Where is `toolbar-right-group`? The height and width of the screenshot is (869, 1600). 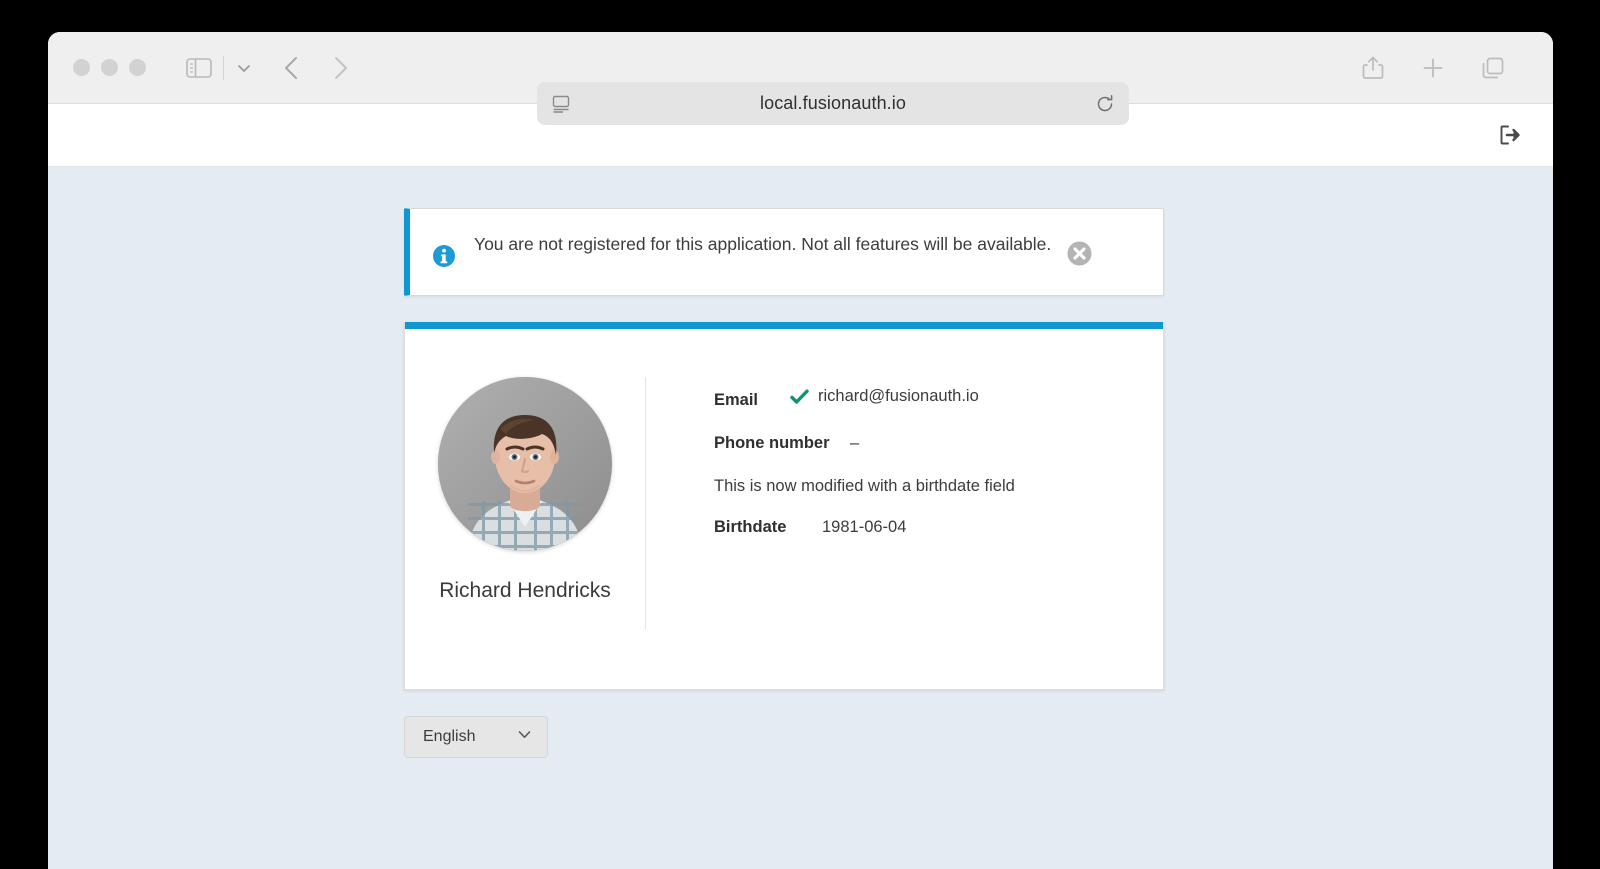
toolbar-right-group is located at coordinates (1433, 68).